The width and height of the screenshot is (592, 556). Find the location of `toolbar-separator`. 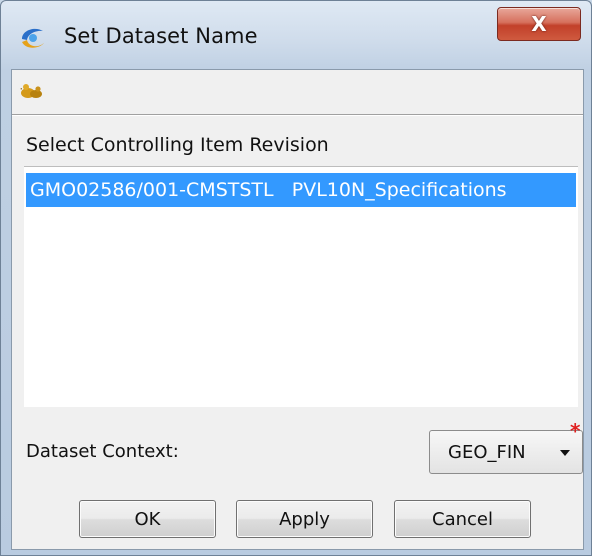

toolbar-separator is located at coordinates (297, 115).